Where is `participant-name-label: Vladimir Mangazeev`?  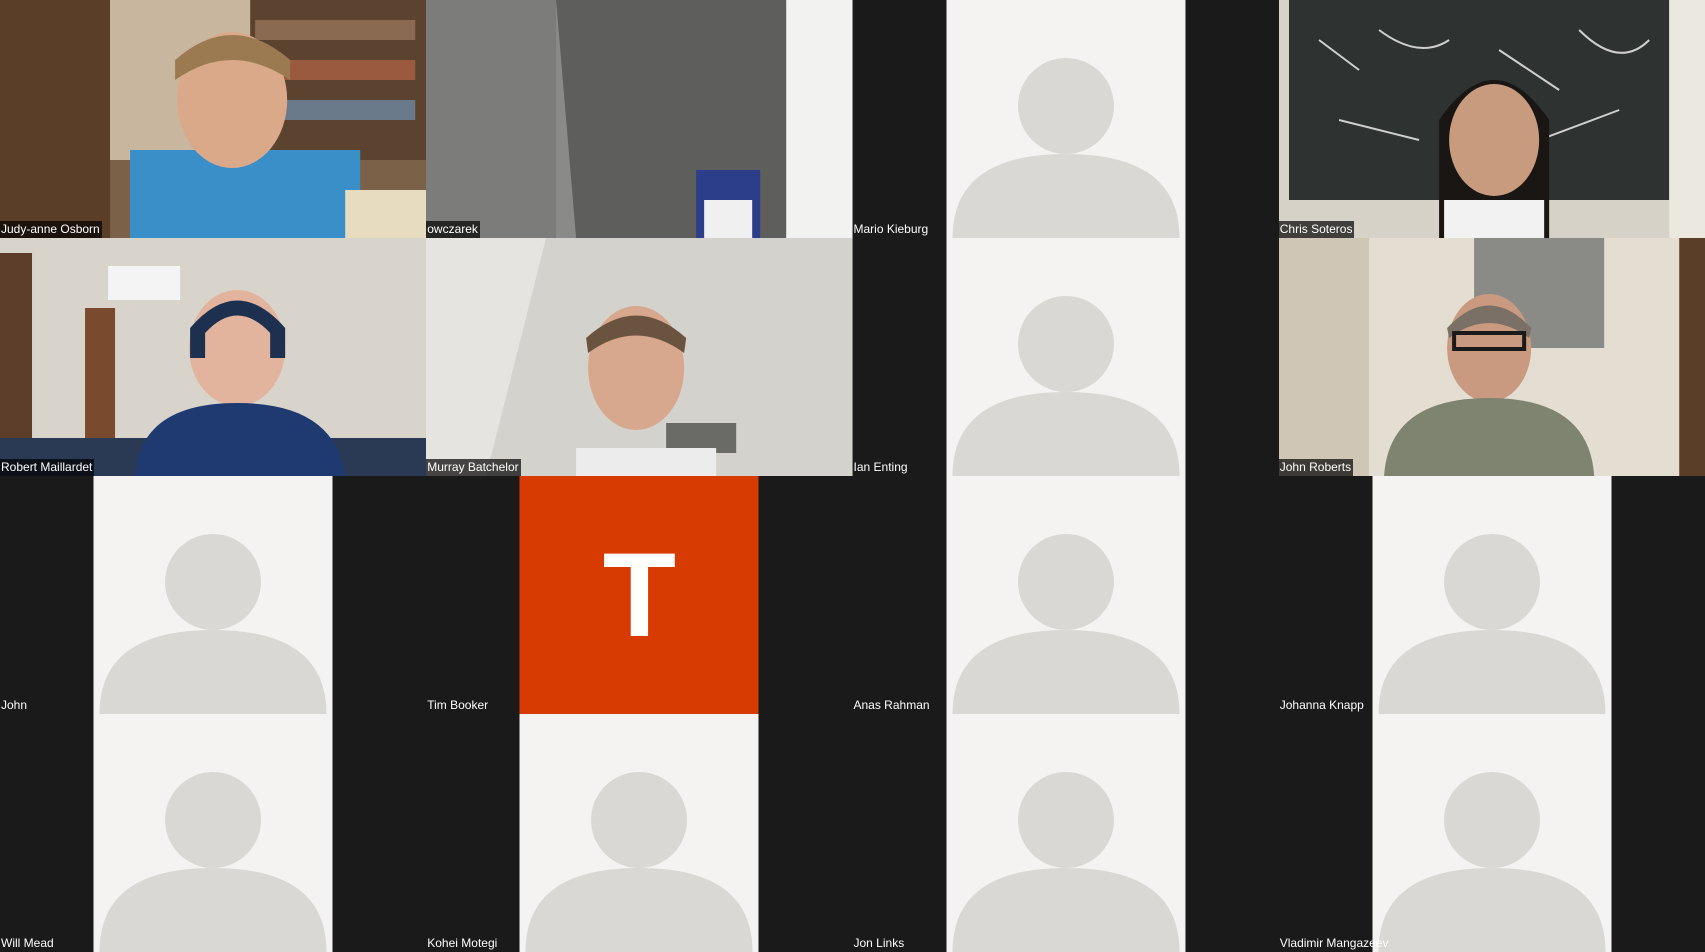
participant-name-label: Vladimir Mangazeev is located at coordinates (1334, 943).